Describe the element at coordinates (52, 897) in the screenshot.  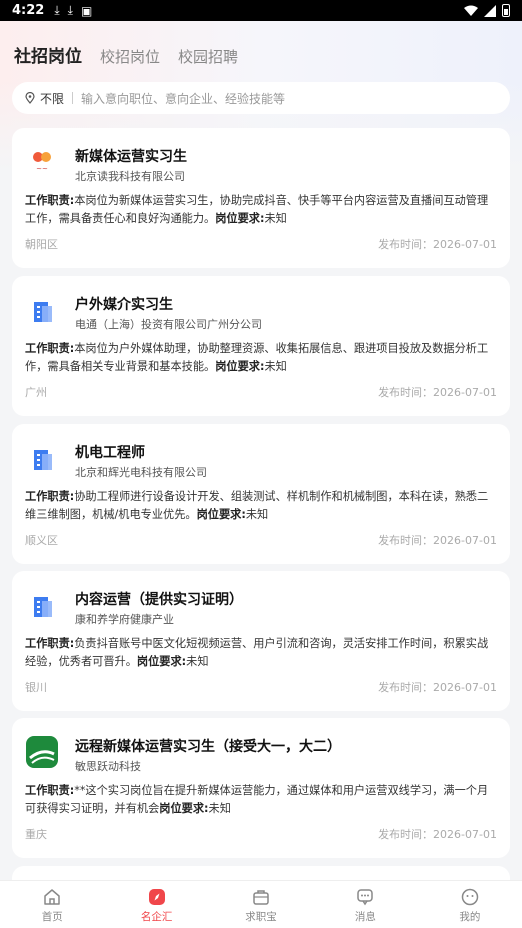
I see `home-icon` at that location.